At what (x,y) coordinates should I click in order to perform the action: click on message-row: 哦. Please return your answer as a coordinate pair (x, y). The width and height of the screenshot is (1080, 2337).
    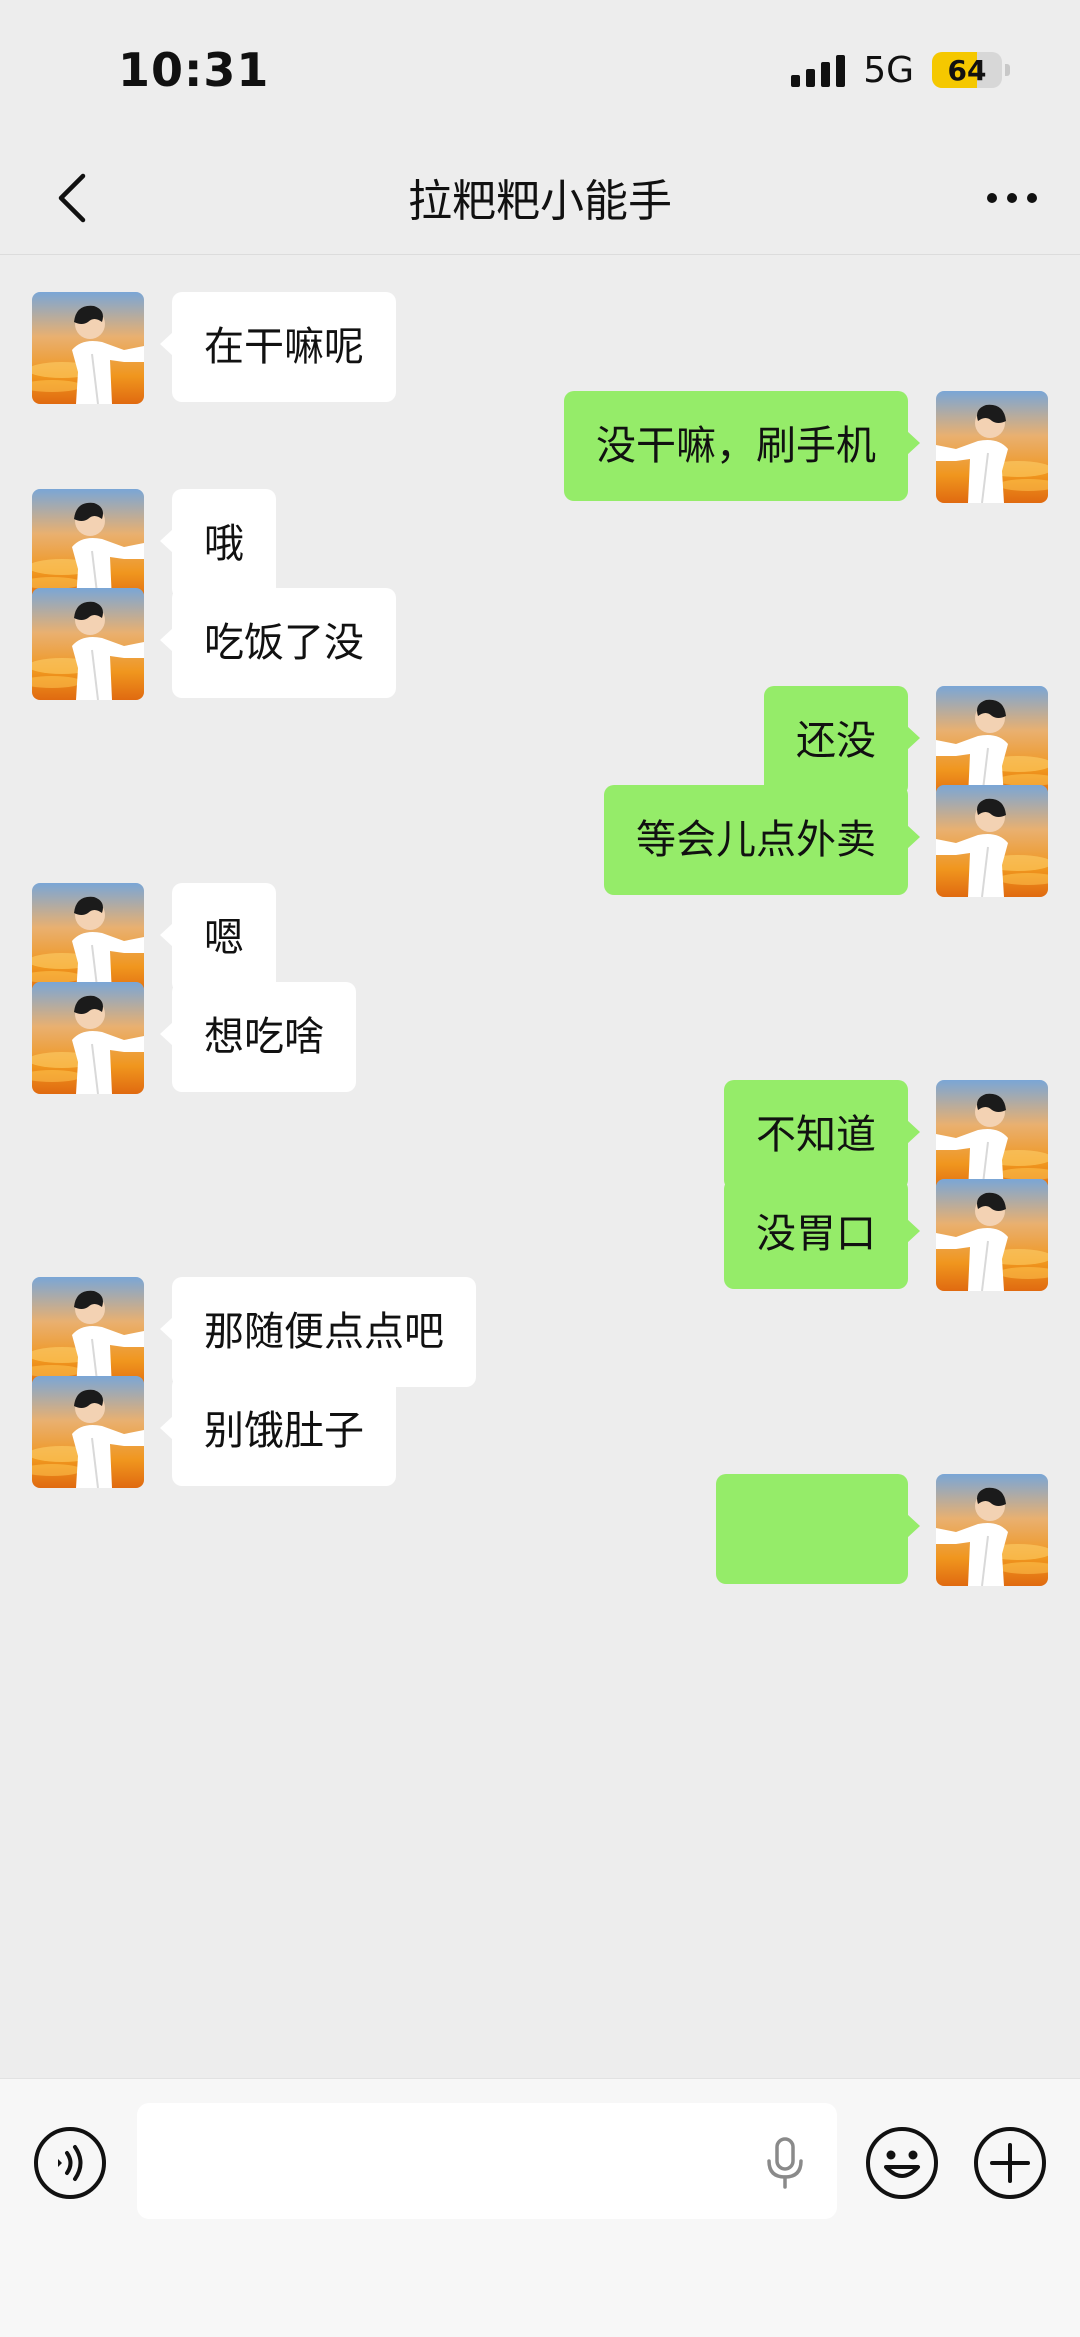
    Looking at the image, I should click on (540, 545).